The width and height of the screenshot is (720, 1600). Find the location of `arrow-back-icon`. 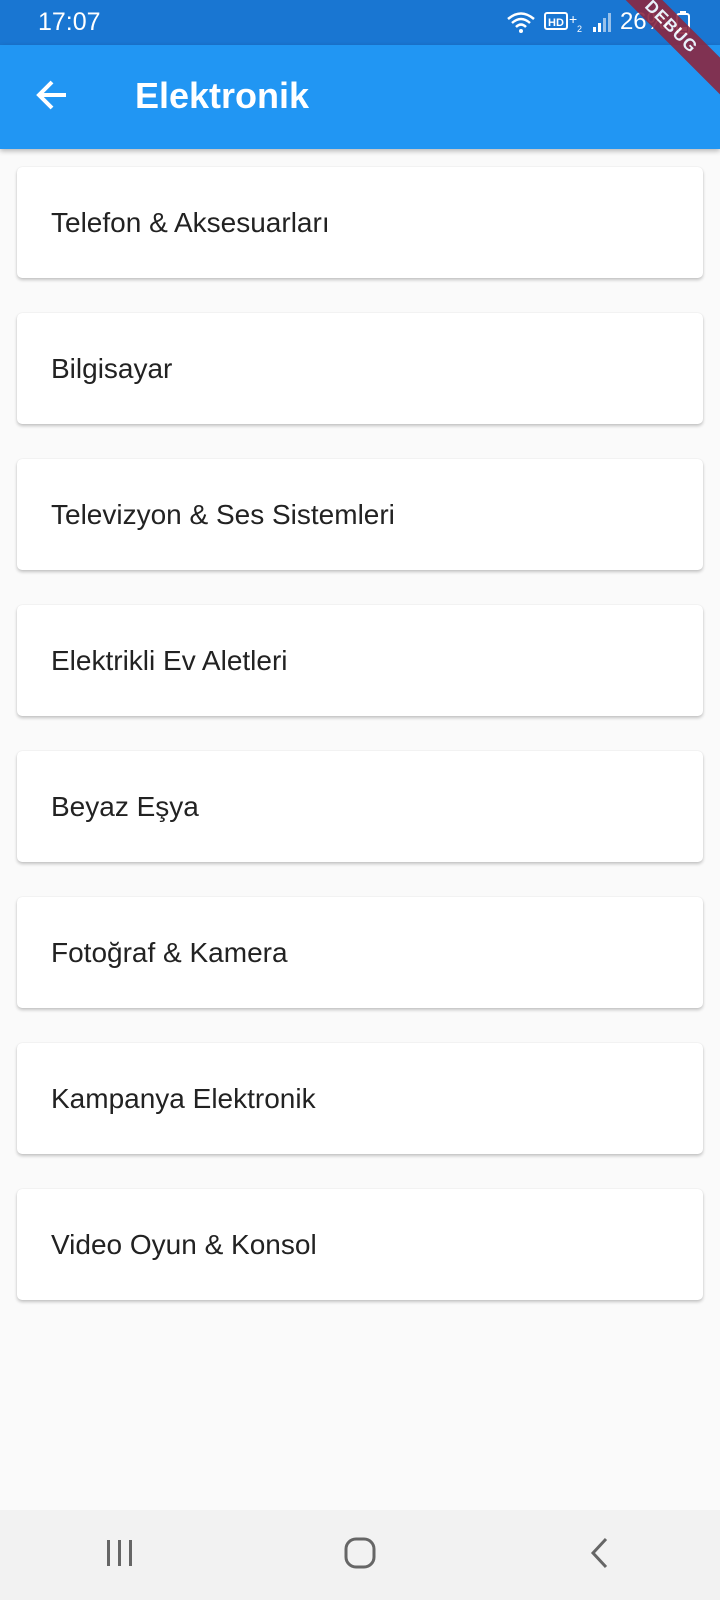

arrow-back-icon is located at coordinates (52, 97).